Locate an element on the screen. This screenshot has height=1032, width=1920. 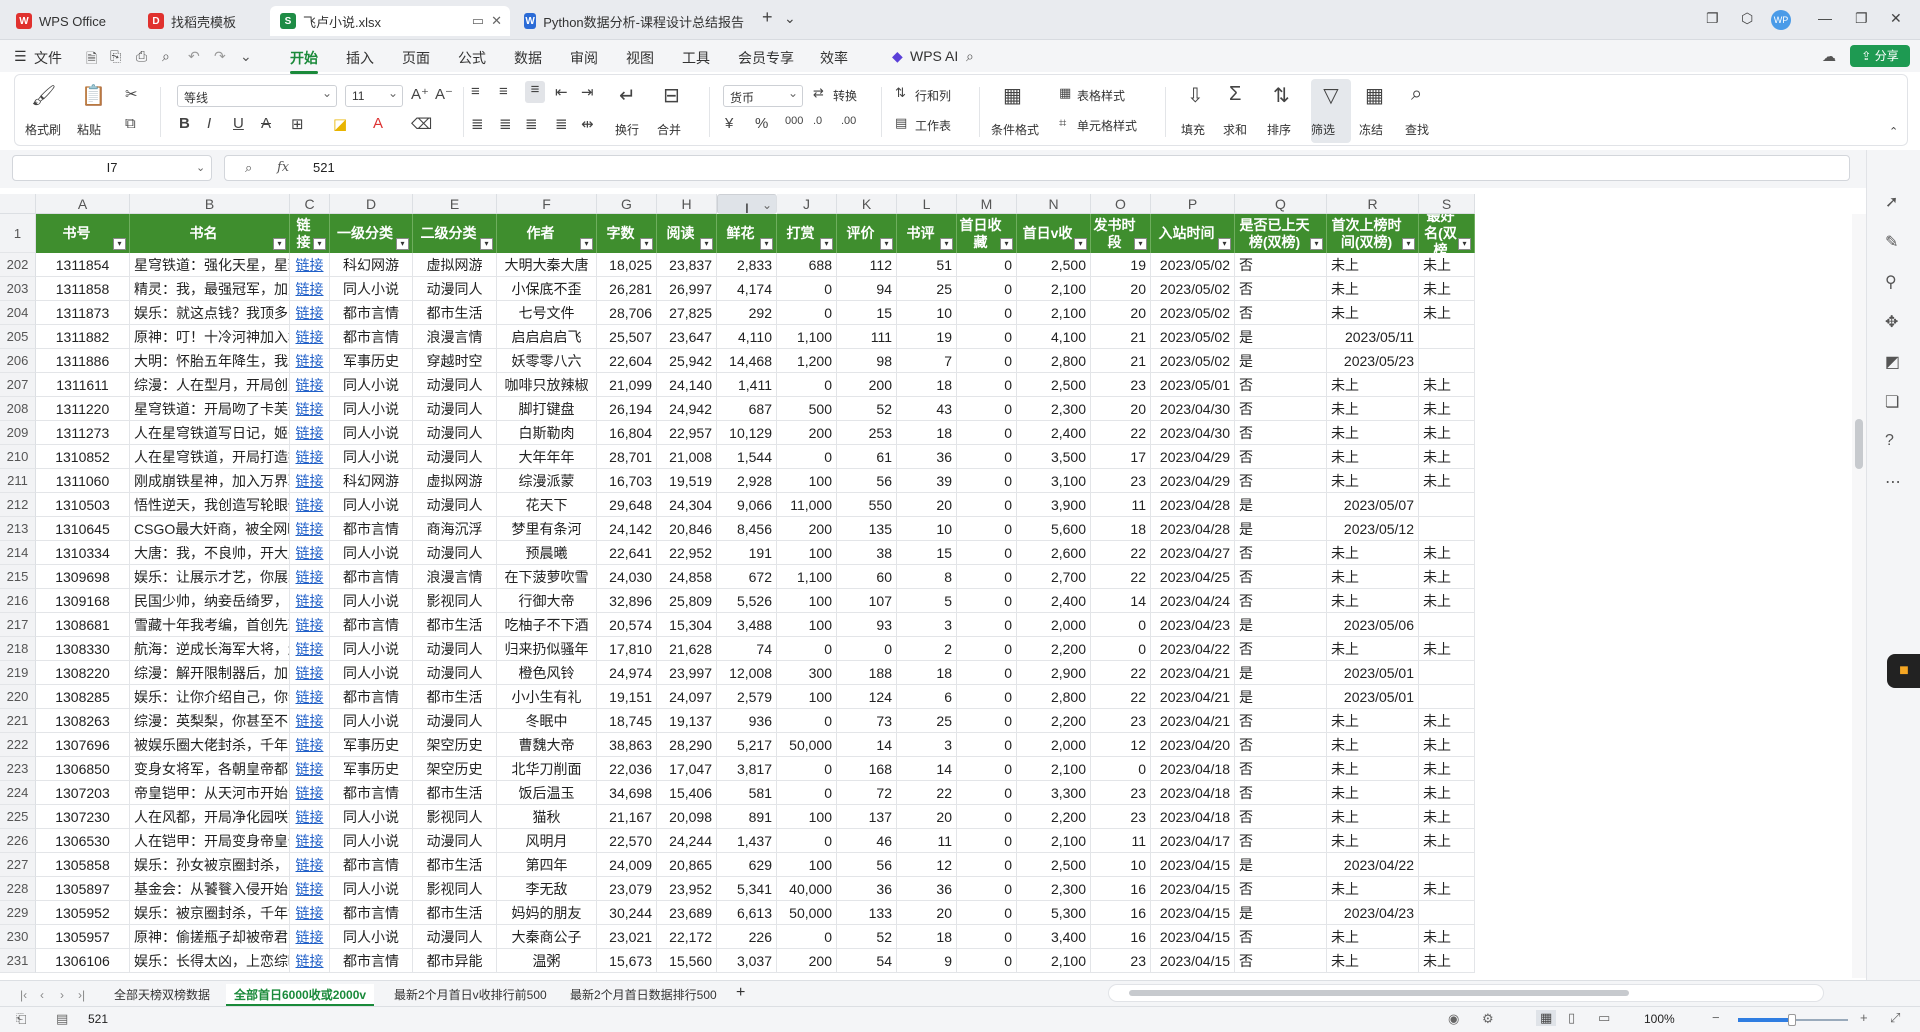
table-cell: 30,244 is located at coordinates (627, 913).